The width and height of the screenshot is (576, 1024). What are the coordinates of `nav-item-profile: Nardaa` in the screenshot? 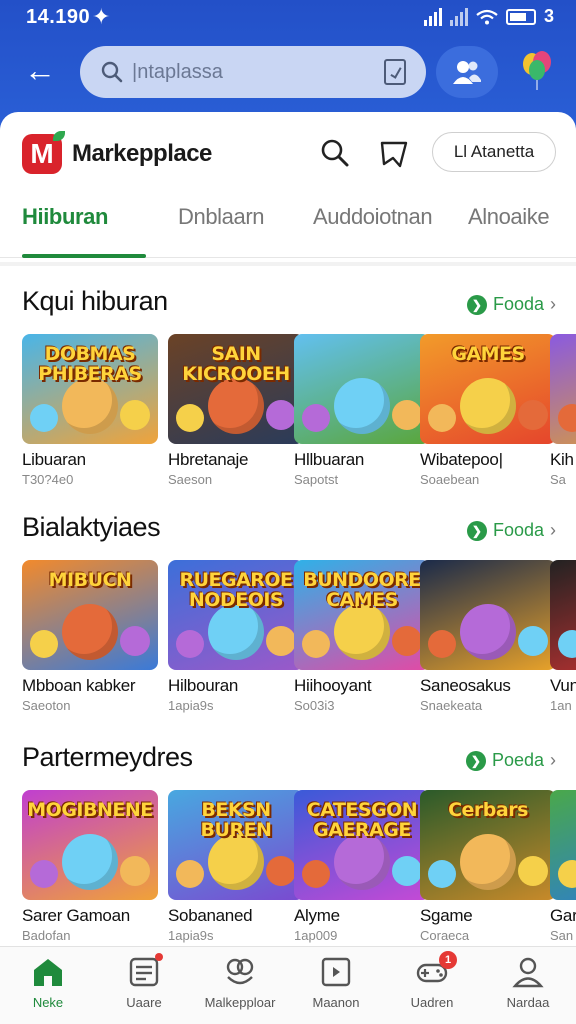 It's located at (528, 982).